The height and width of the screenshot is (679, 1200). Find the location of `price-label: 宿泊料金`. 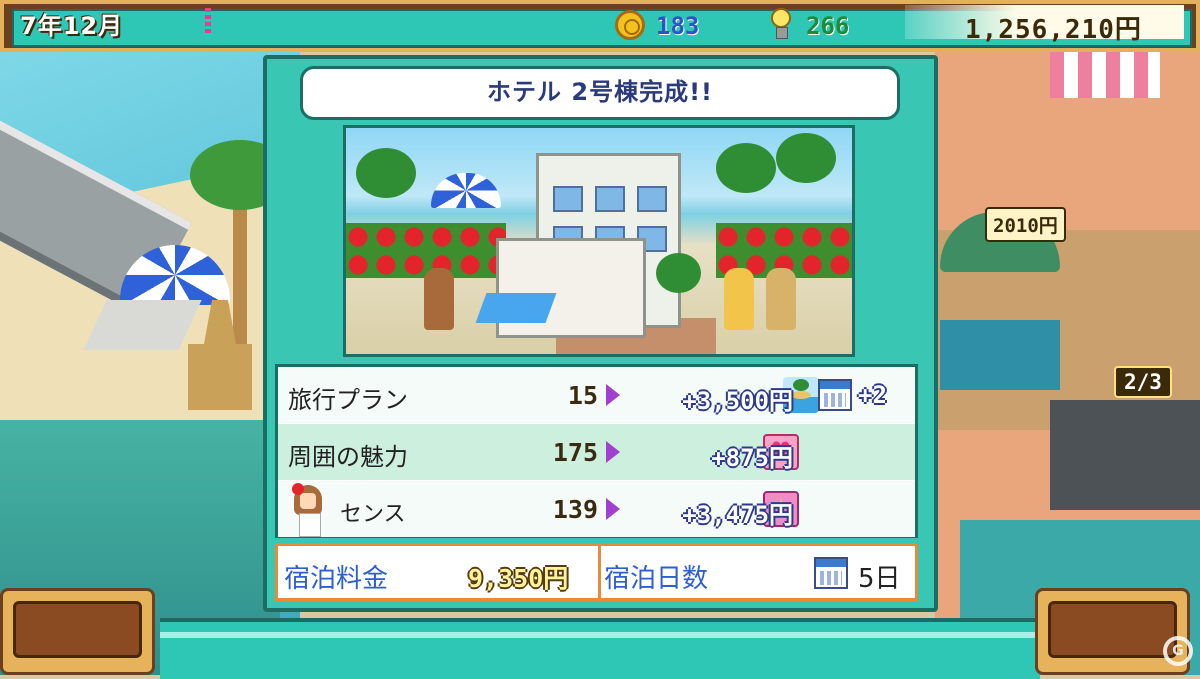

price-label: 宿泊料金 is located at coordinates (336, 579).